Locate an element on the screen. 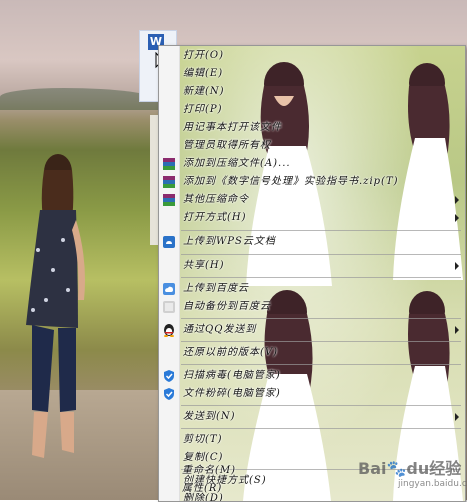  menu-item-file-shred: 文件粉碎(电脑管家) is located at coordinates (312, 394).